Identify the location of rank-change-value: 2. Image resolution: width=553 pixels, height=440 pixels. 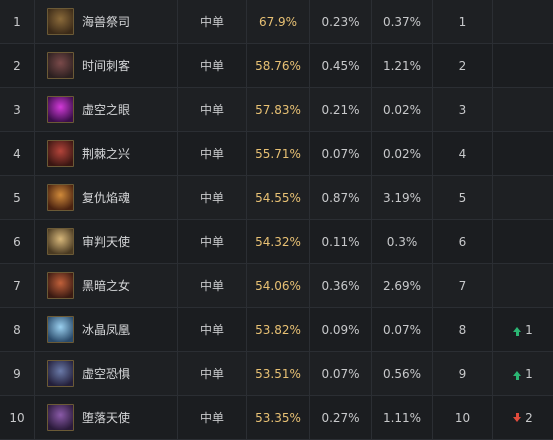
(529, 417).